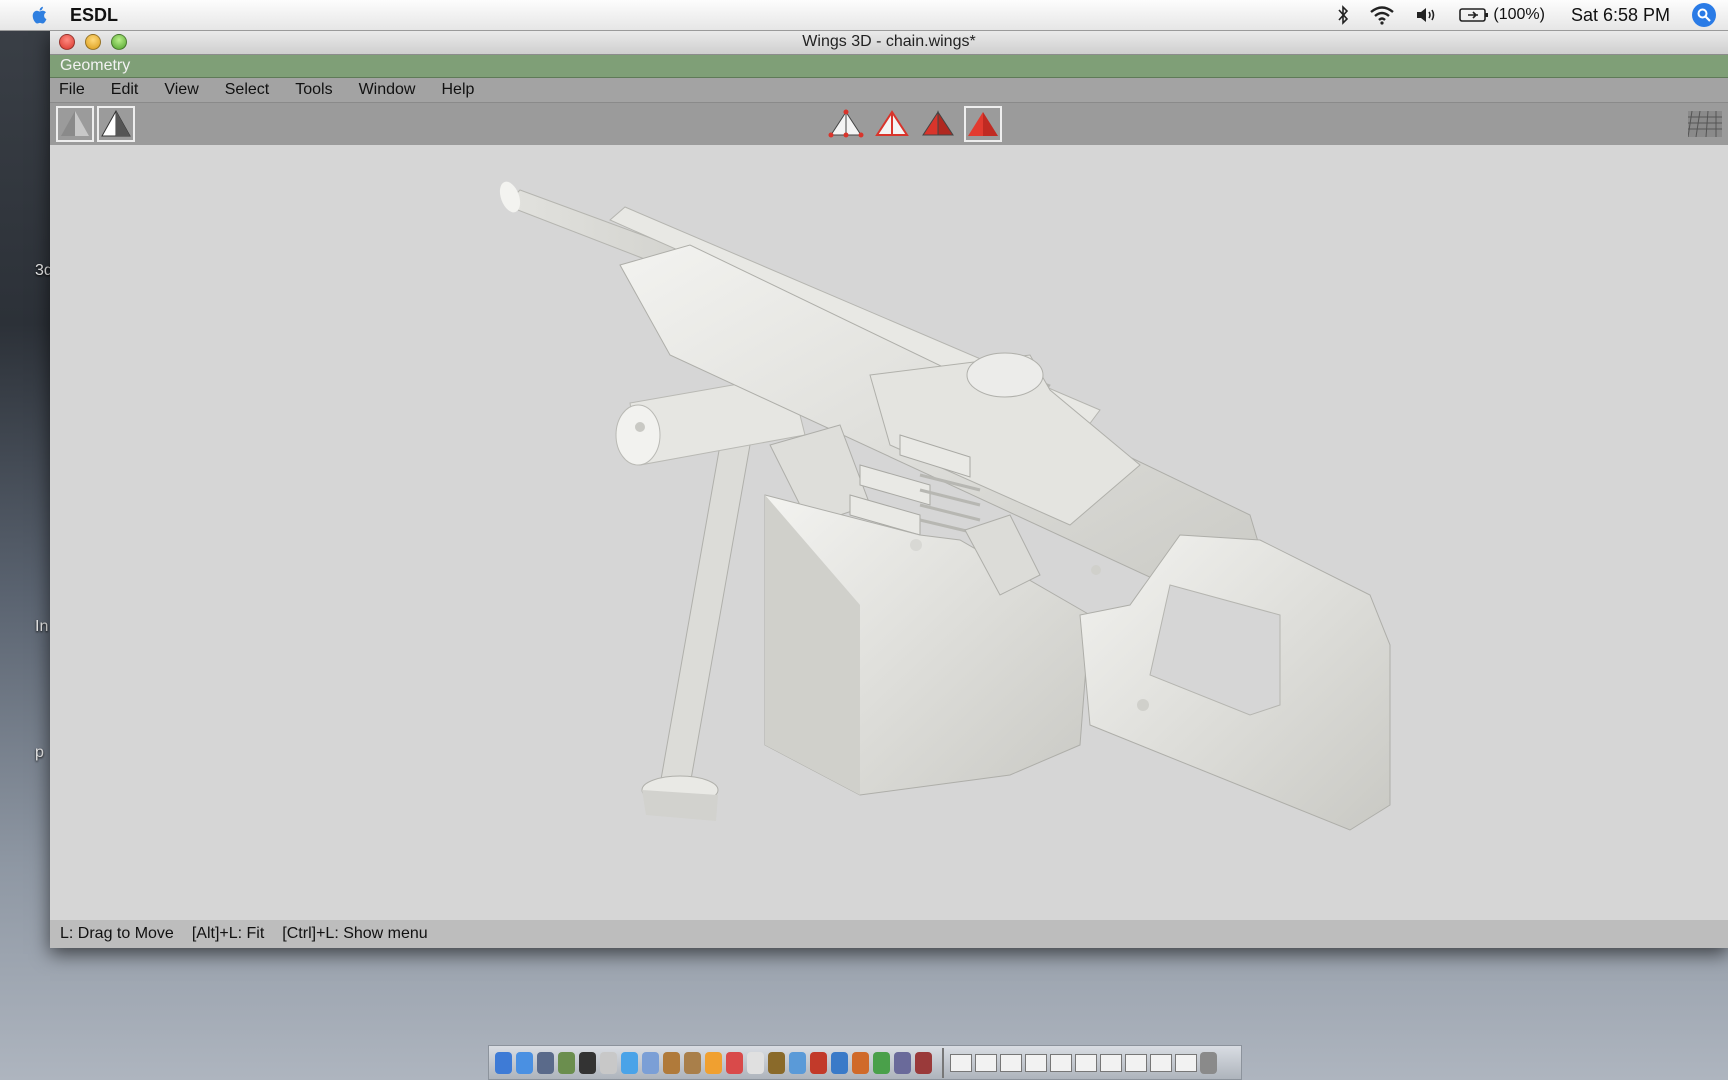 The height and width of the screenshot is (1080, 1728). I want to click on dock, so click(865, 1062).